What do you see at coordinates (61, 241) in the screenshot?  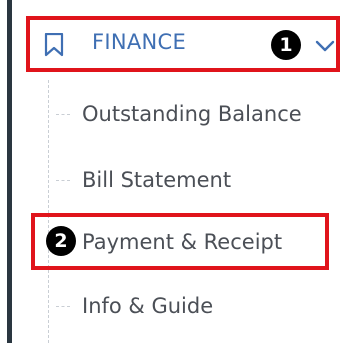 I see `annotation-badge-2: 2` at bounding box center [61, 241].